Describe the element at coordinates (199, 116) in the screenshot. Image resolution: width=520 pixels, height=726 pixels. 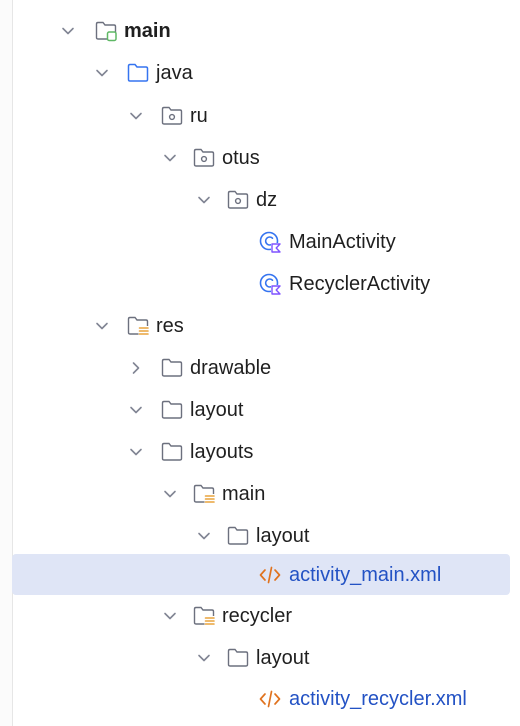
I see `tree-node-label: ru` at that location.